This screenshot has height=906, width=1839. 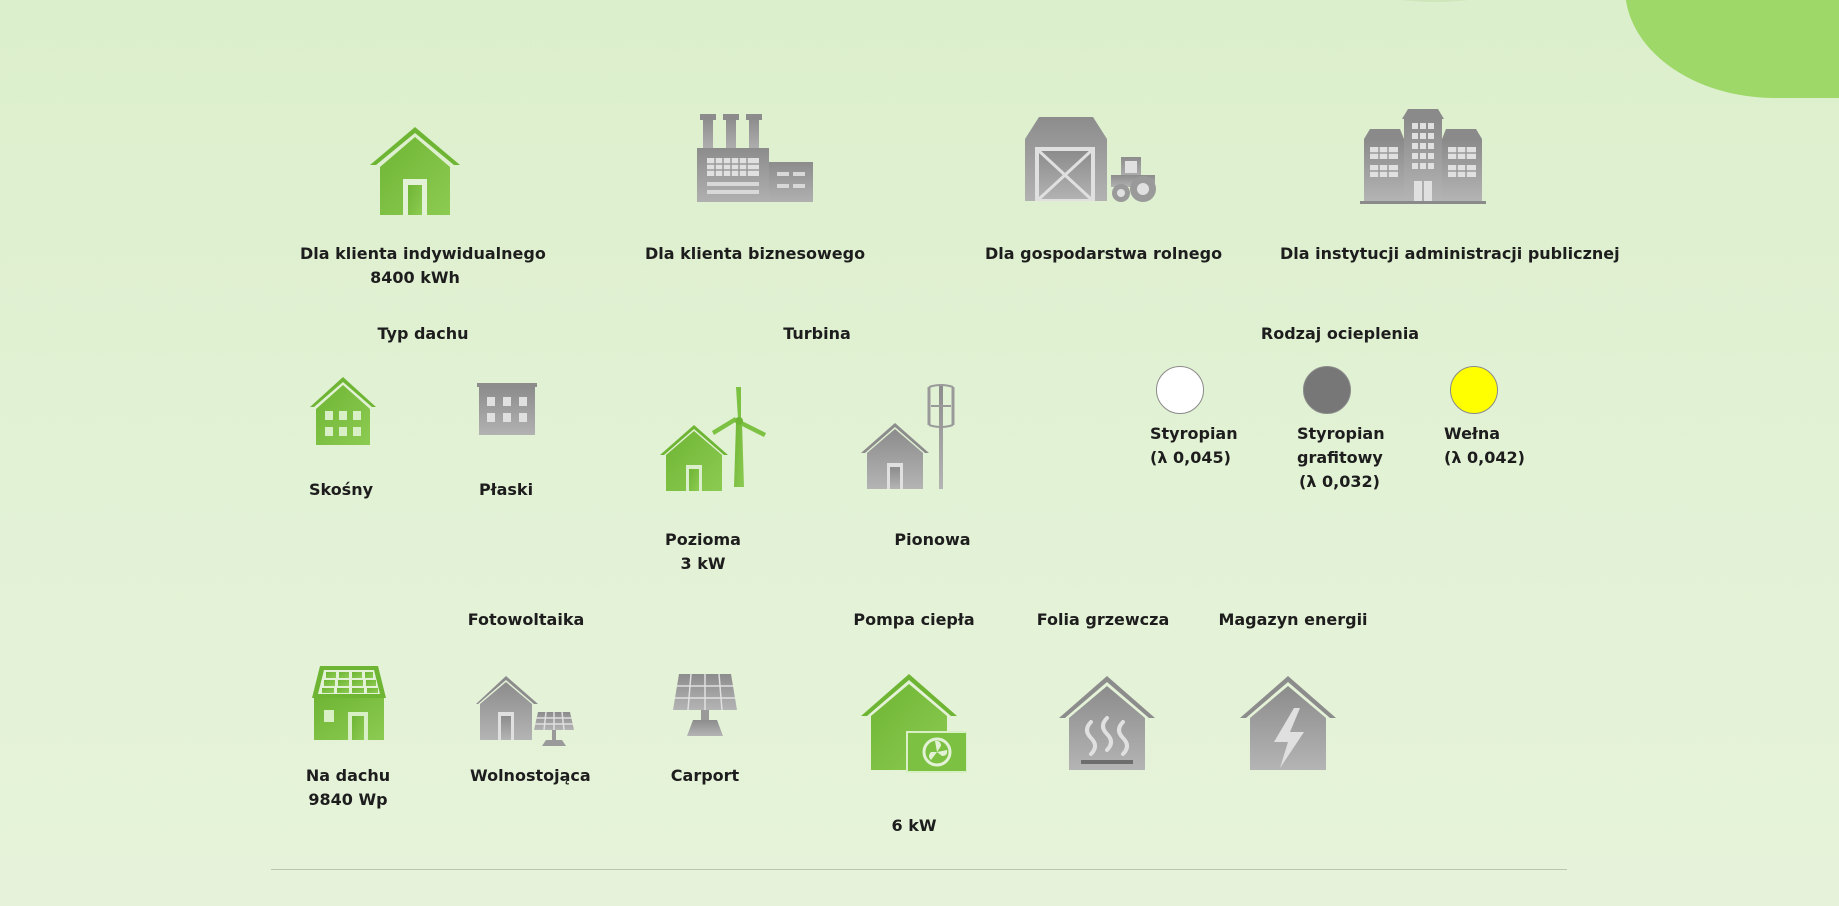 I want to click on vertical-wind-turbine-icon, so click(x=911, y=437).